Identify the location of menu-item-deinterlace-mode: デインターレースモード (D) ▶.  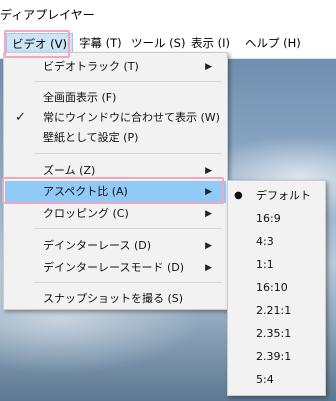
(115, 268).